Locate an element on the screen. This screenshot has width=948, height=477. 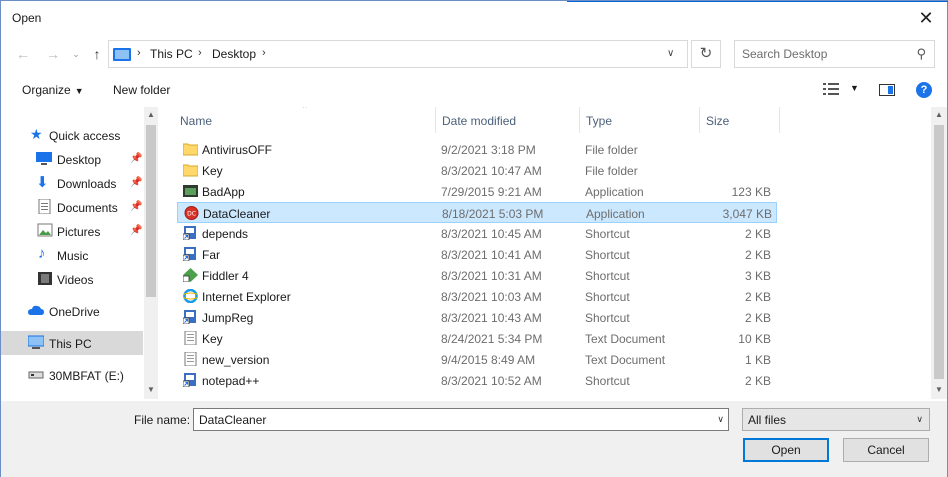
documents-icon is located at coordinates (44, 206).